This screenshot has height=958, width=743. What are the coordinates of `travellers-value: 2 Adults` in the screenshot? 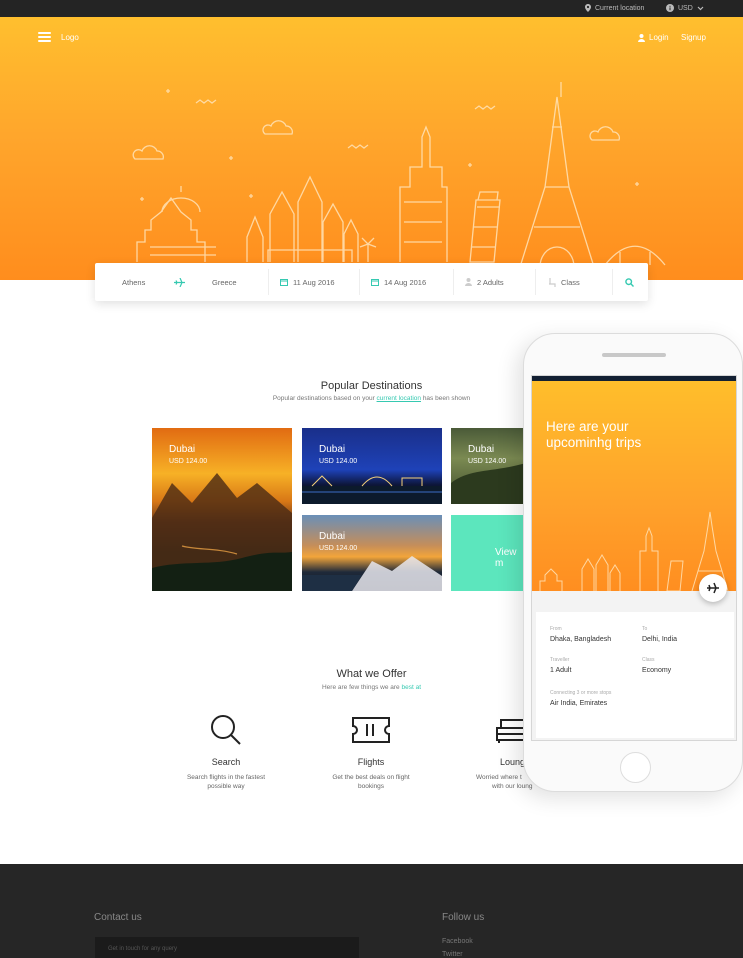 It's located at (490, 282).